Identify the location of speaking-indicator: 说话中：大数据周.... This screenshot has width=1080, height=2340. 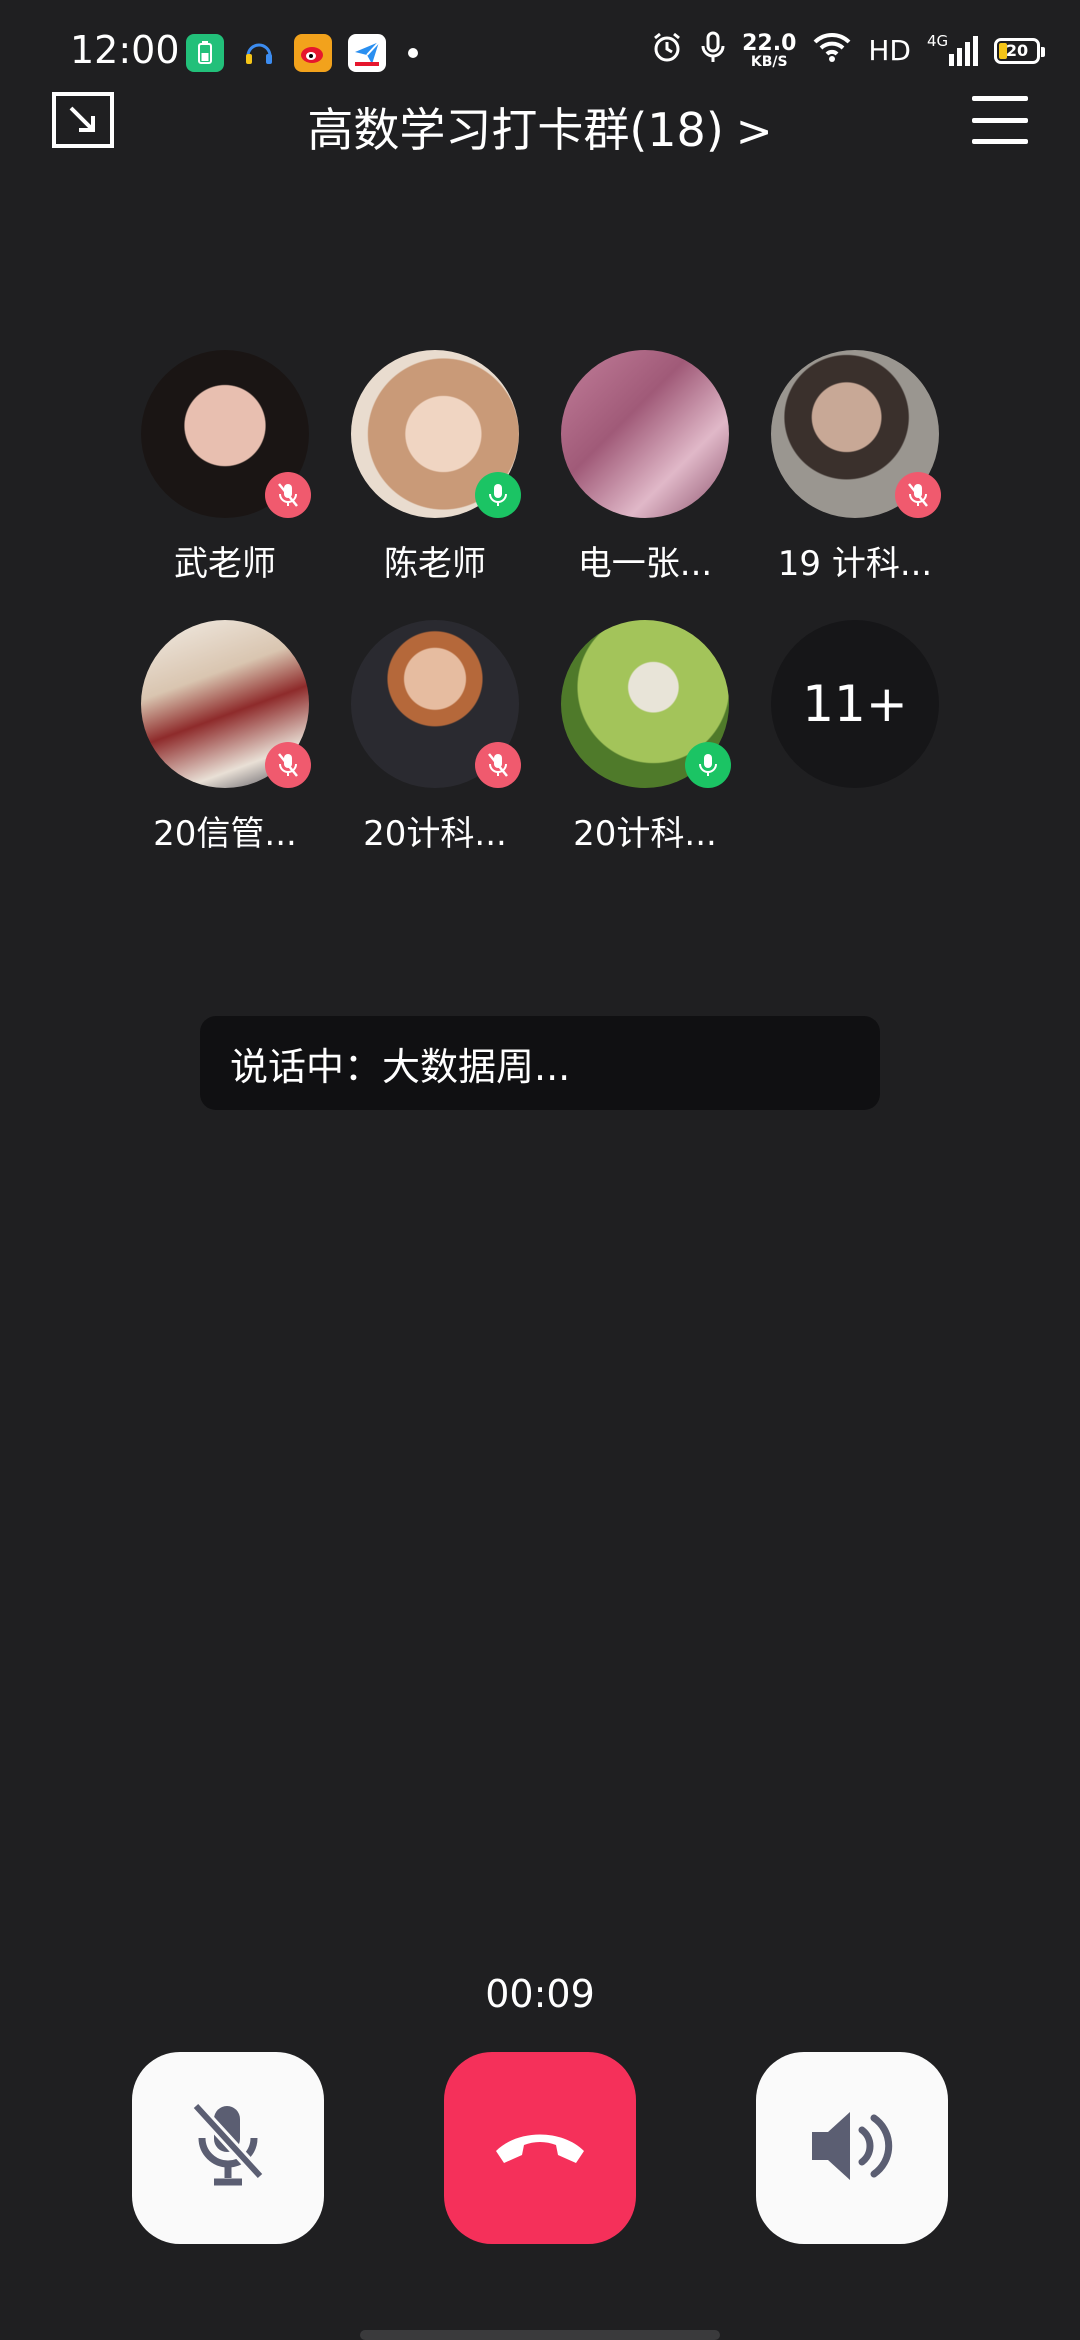
(540, 1063).